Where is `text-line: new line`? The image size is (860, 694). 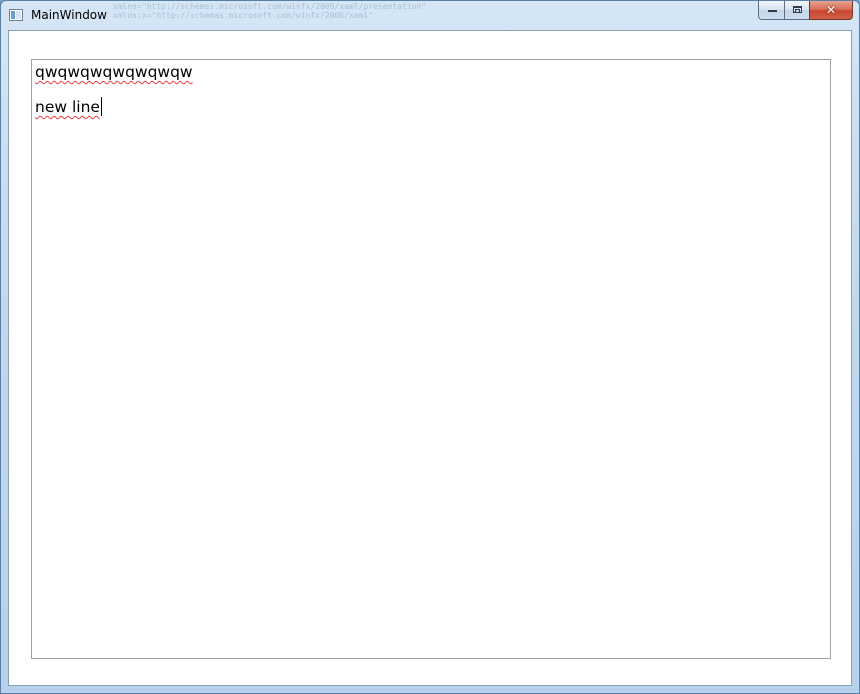
text-line: new line is located at coordinates (68, 106).